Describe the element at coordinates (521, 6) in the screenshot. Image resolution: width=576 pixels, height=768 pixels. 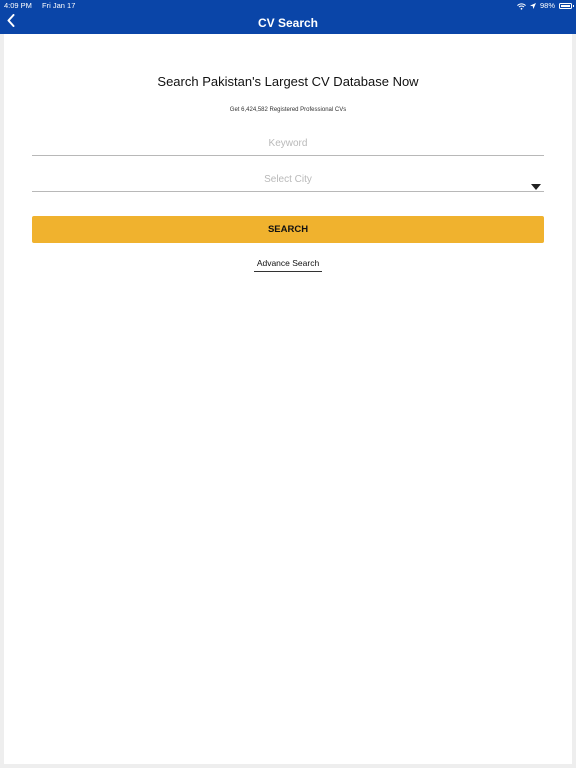
I see `wifi-icon` at that location.